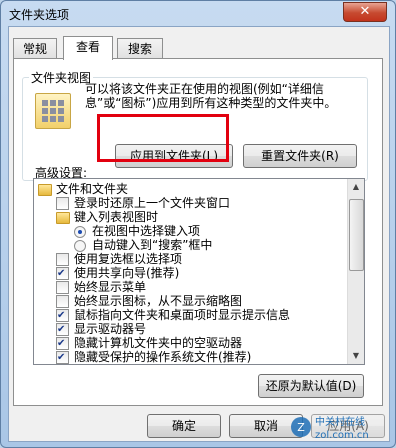 This screenshot has width=396, height=448. I want to click on setting-label: 显示驱动器号, so click(110, 329).